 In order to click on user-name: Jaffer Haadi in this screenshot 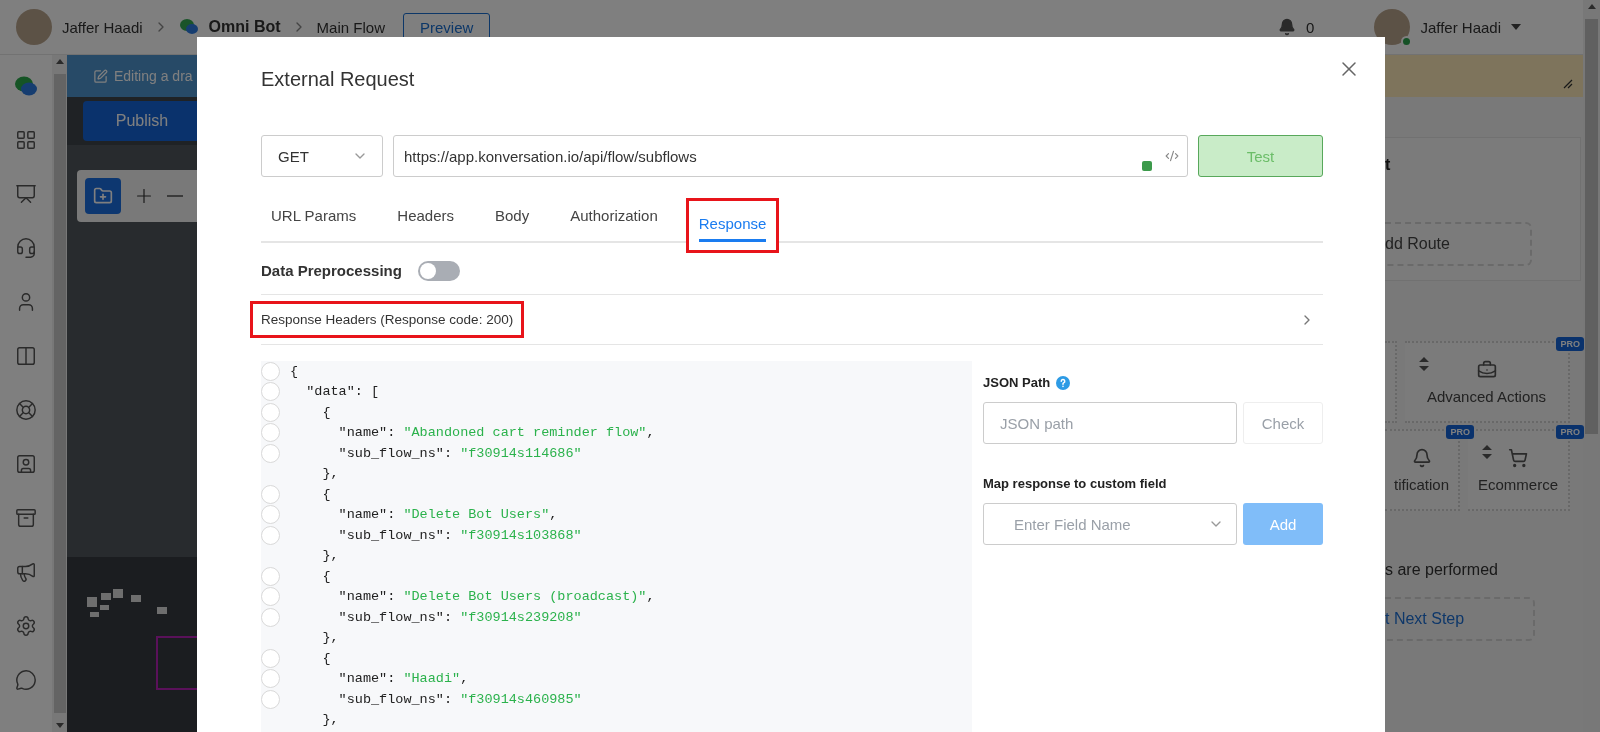, I will do `click(102, 27)`.